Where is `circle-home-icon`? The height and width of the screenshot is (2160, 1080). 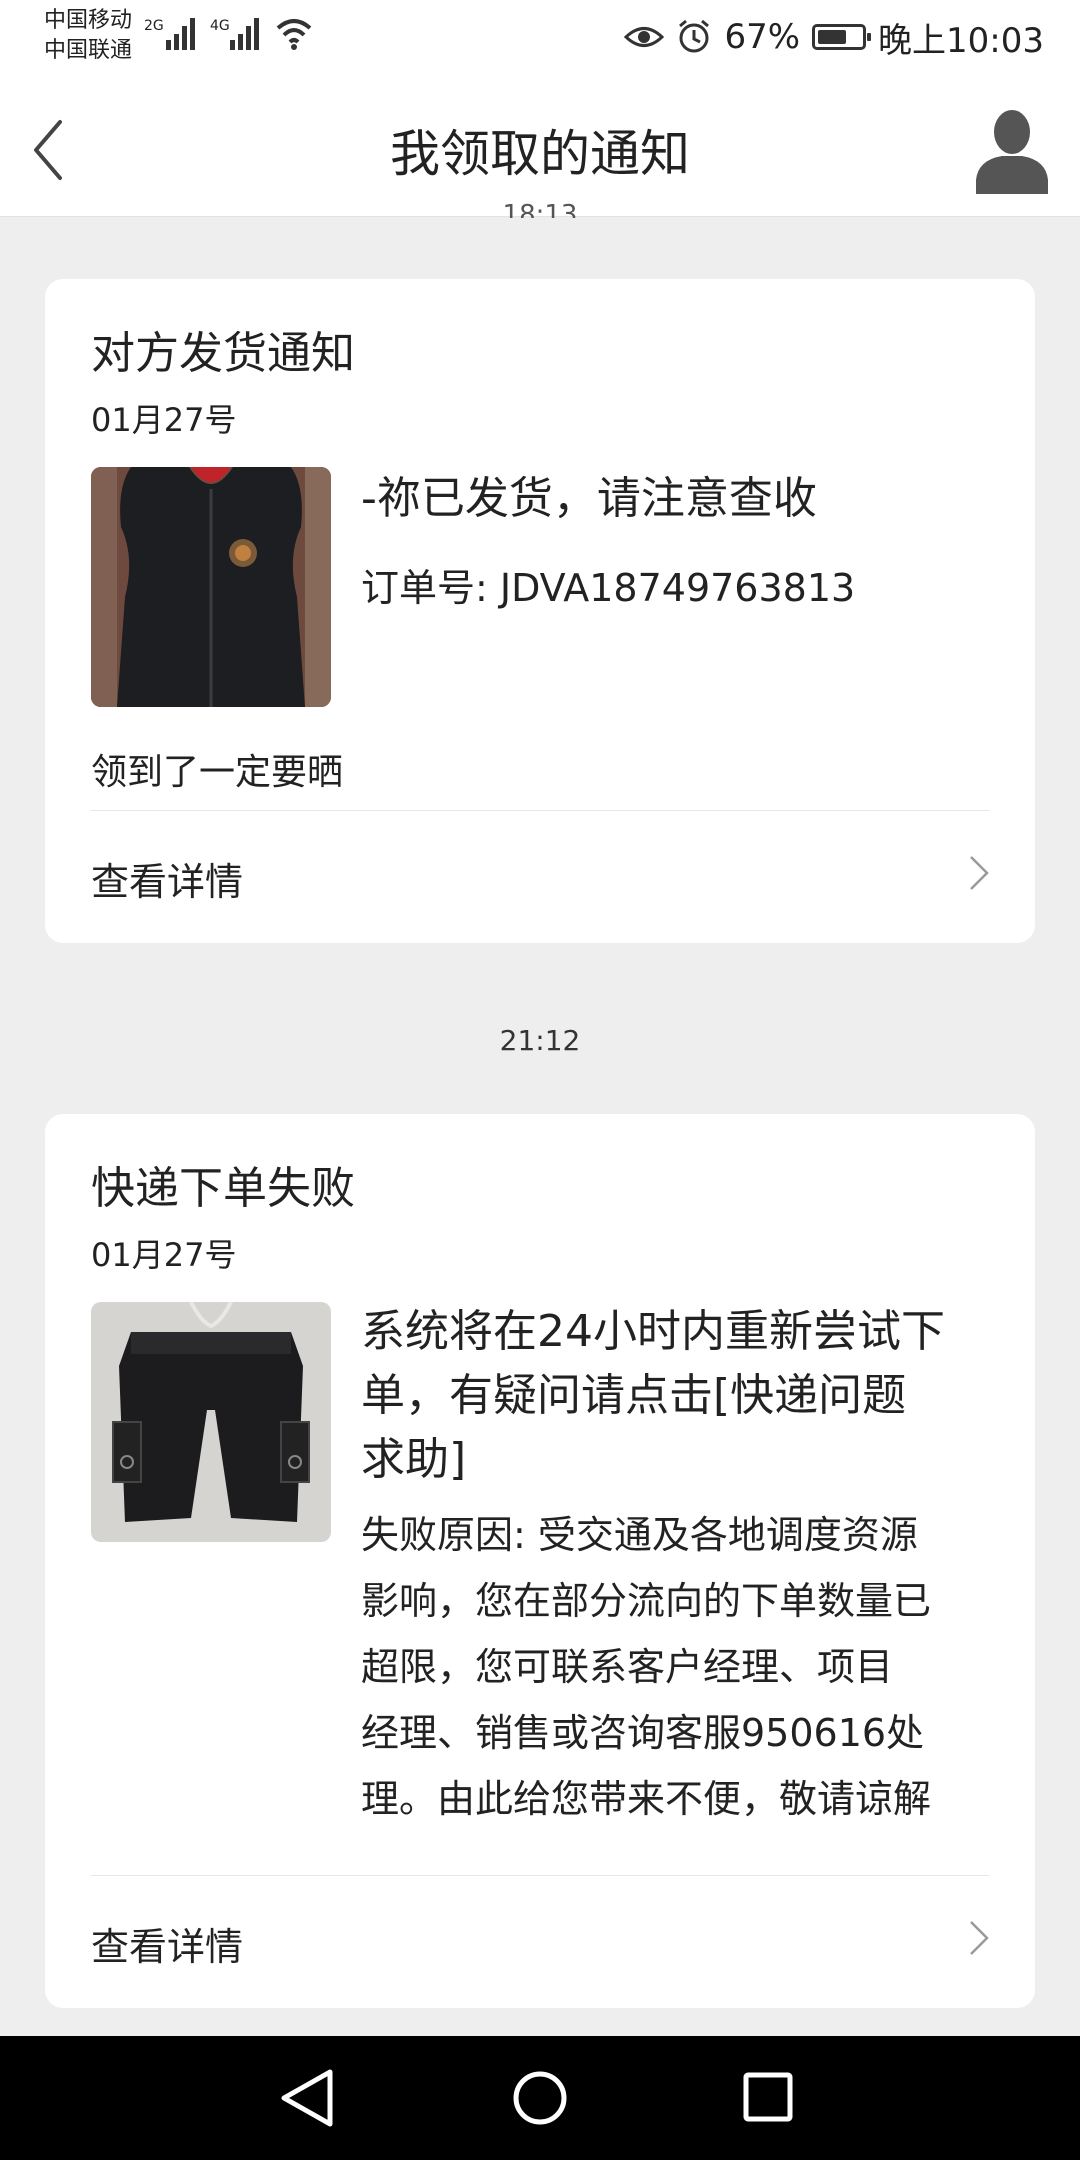 circle-home-icon is located at coordinates (540, 2098).